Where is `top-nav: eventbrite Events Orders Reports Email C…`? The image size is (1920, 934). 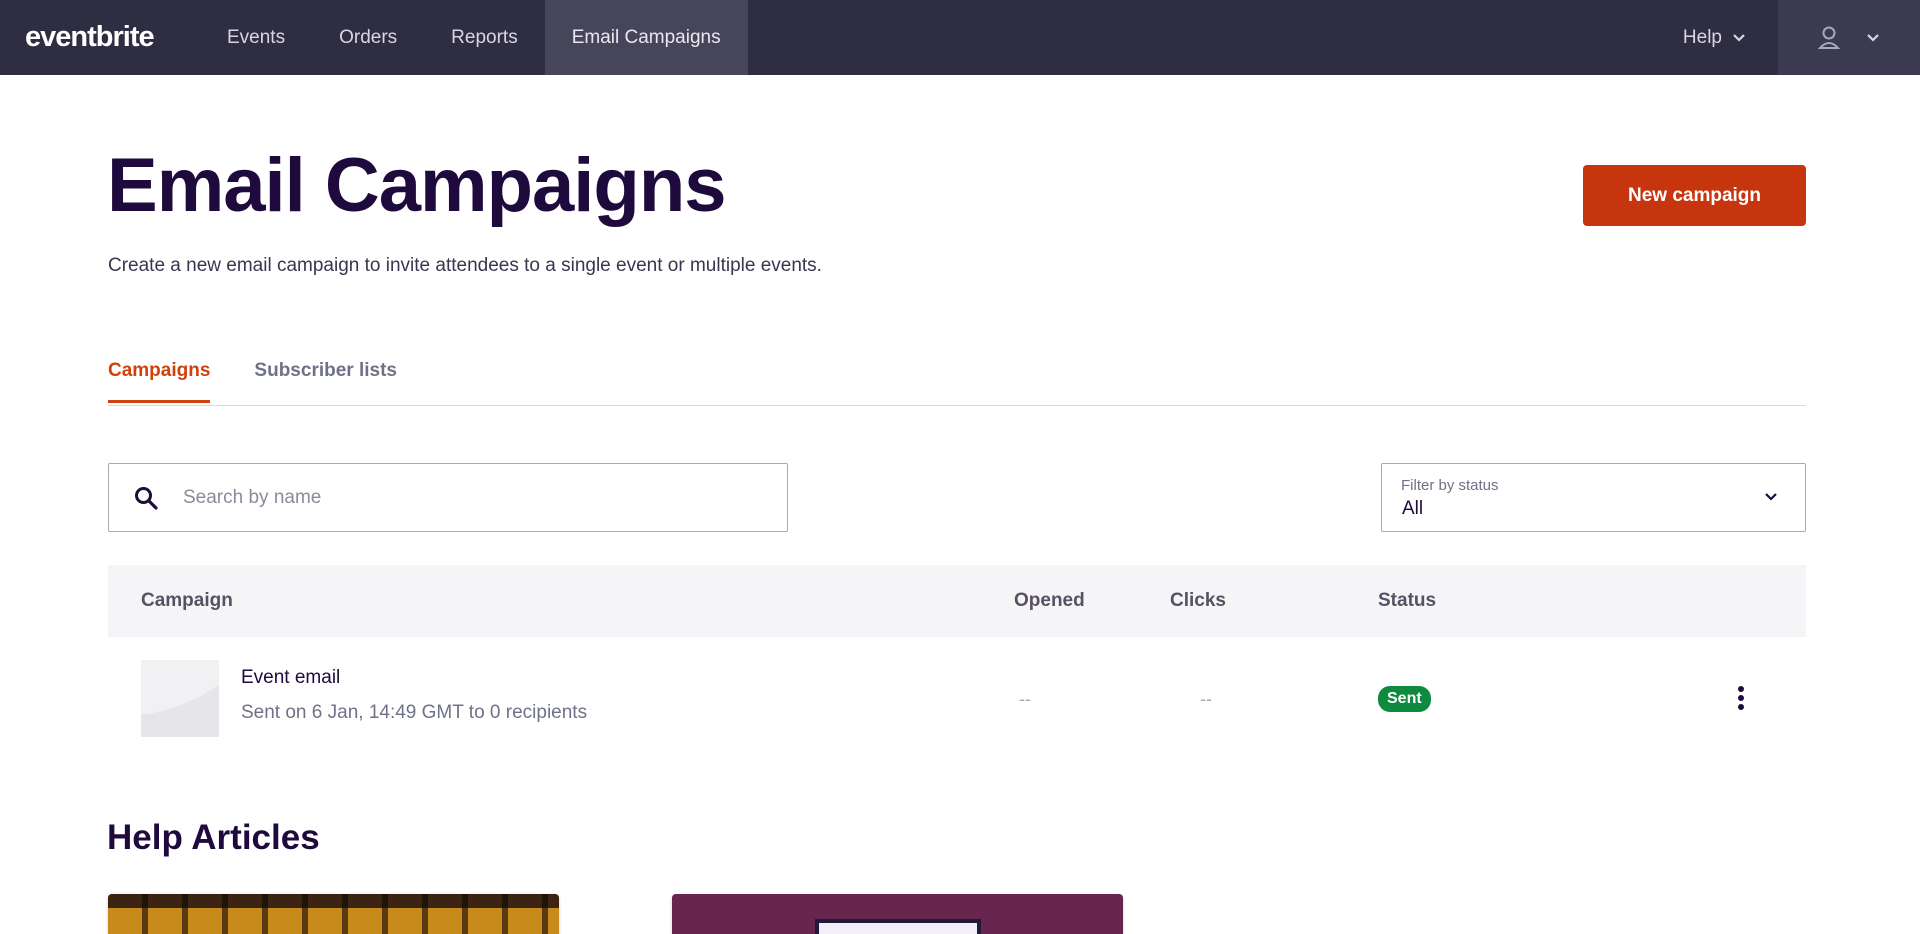 top-nav: eventbrite Events Orders Reports Email C… is located at coordinates (960, 37).